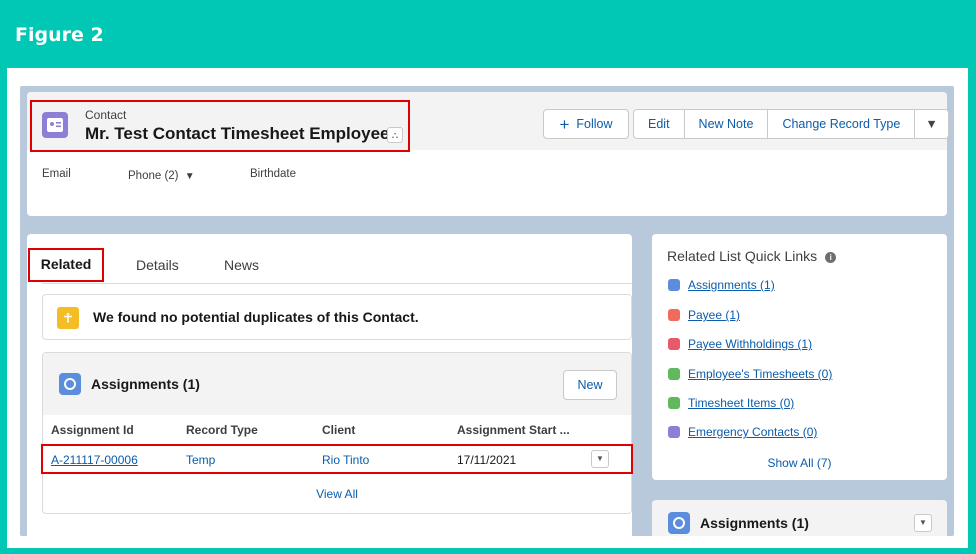 This screenshot has width=976, height=554. Describe the element at coordinates (337, 494) in the screenshot. I see `view-all-link: View All` at that location.